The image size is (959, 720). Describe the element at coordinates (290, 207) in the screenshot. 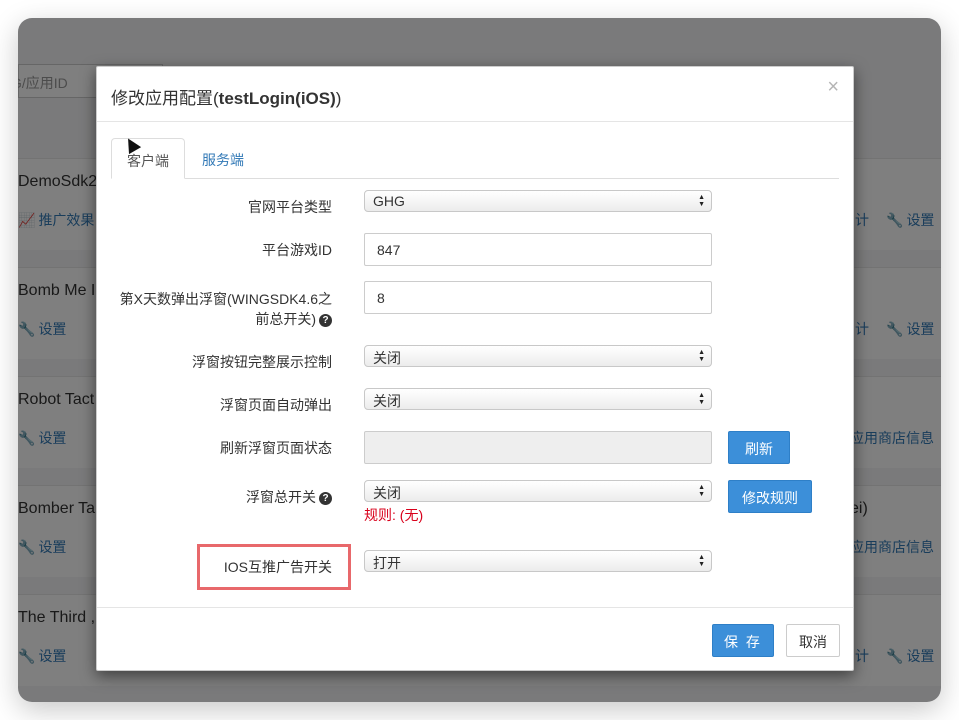

I see `platform-type-label: 官网平台类型` at that location.